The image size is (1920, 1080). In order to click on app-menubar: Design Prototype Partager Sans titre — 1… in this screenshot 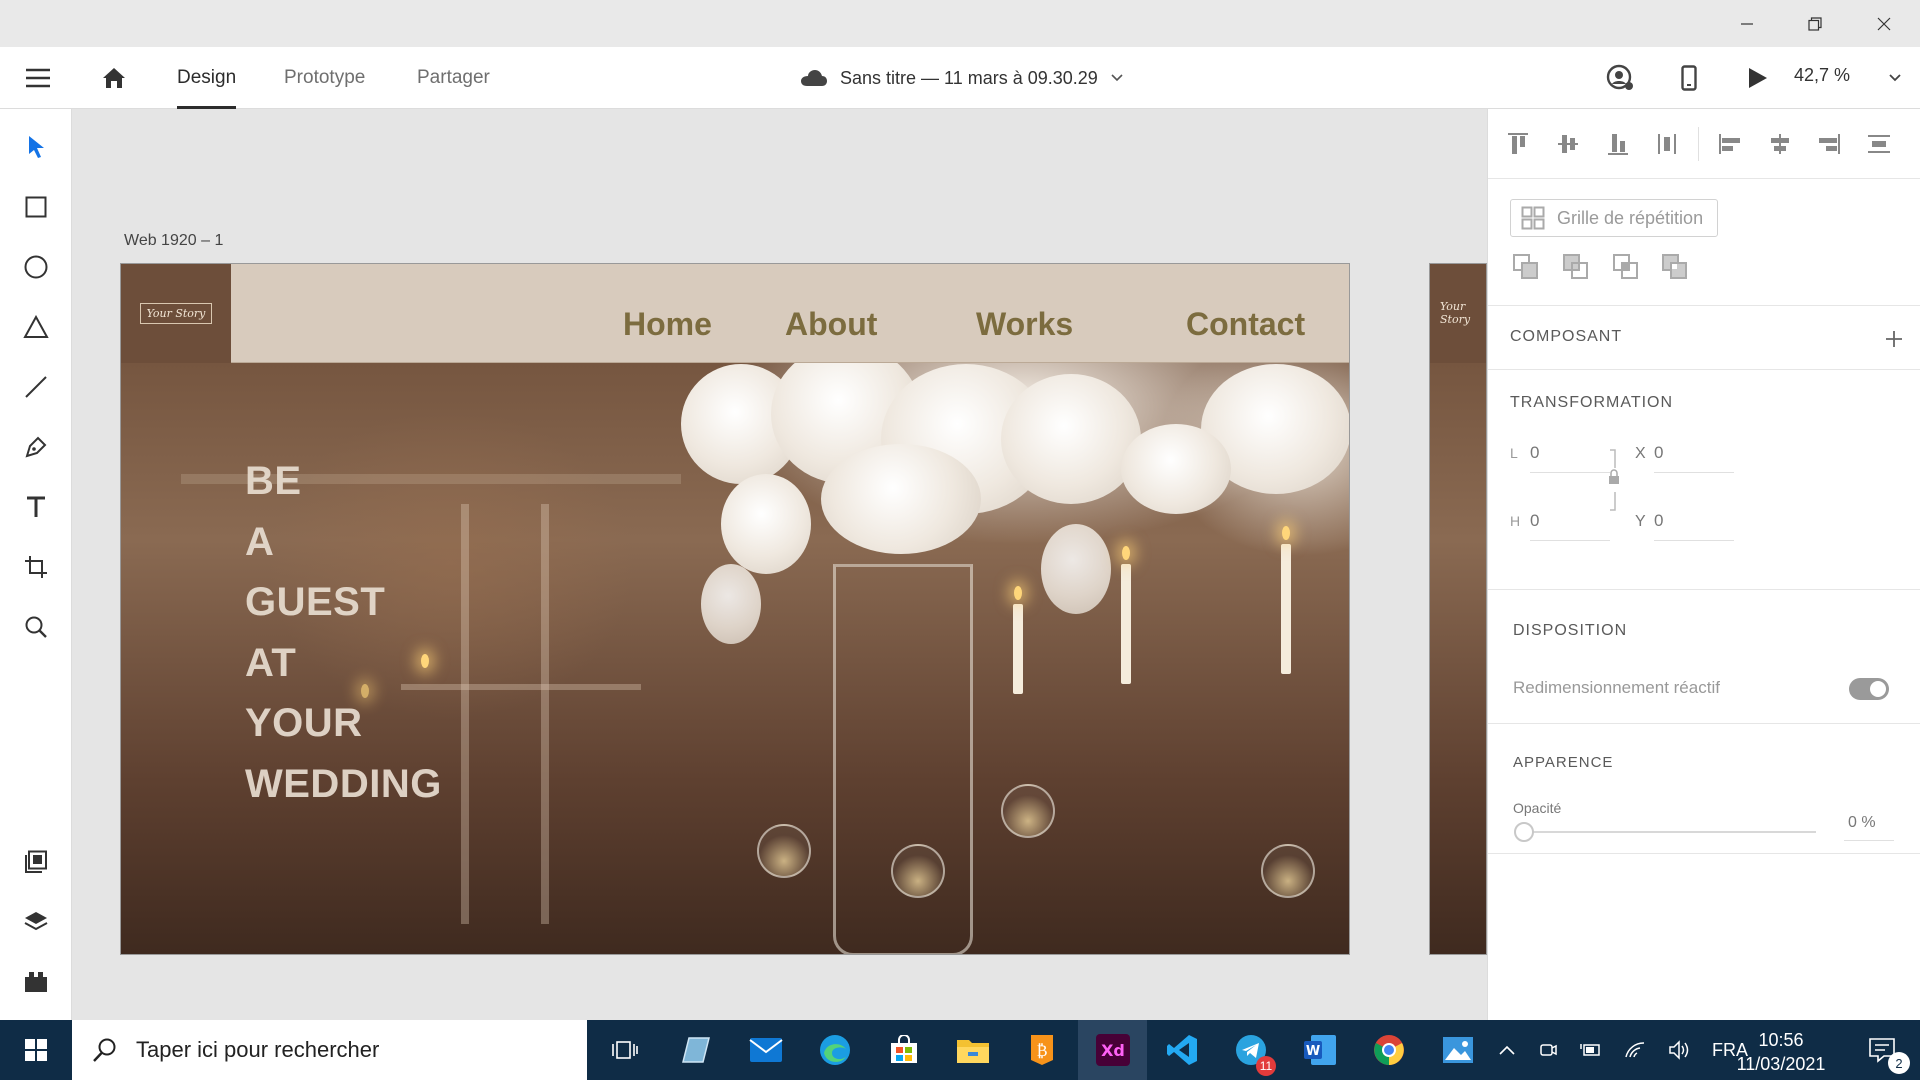, I will do `click(960, 78)`.